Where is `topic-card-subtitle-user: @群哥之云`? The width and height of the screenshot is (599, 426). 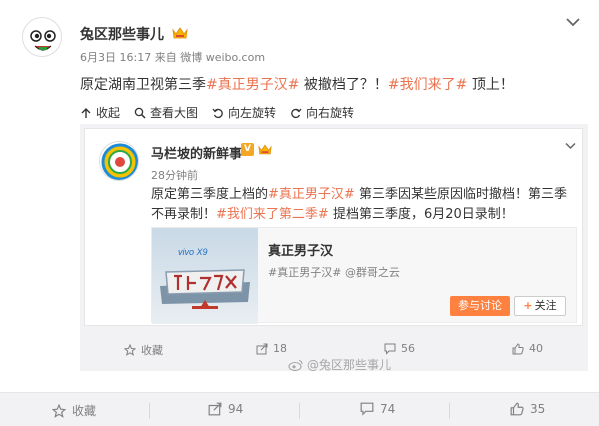 topic-card-subtitle-user: @群哥之云 is located at coordinates (372, 272).